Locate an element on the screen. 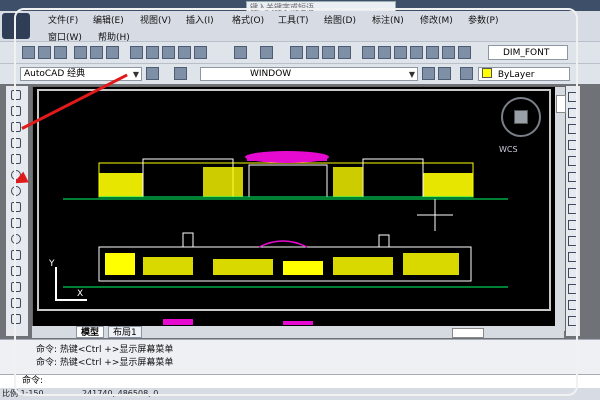 Image resolution: width=600 pixels, height=400 pixels. block-editor-icon is located at coordinates (200, 52).